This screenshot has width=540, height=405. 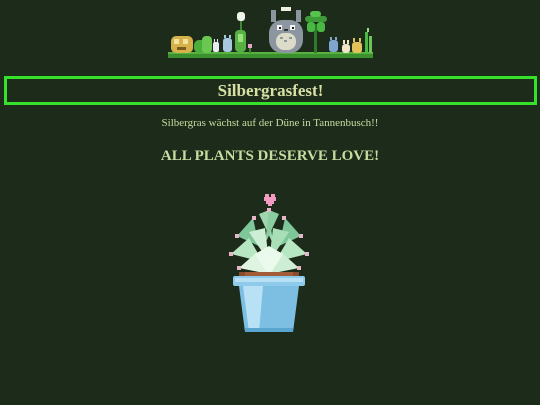 What do you see at coordinates (316, 32) in the screenshot?
I see `palm-plant-icon` at bounding box center [316, 32].